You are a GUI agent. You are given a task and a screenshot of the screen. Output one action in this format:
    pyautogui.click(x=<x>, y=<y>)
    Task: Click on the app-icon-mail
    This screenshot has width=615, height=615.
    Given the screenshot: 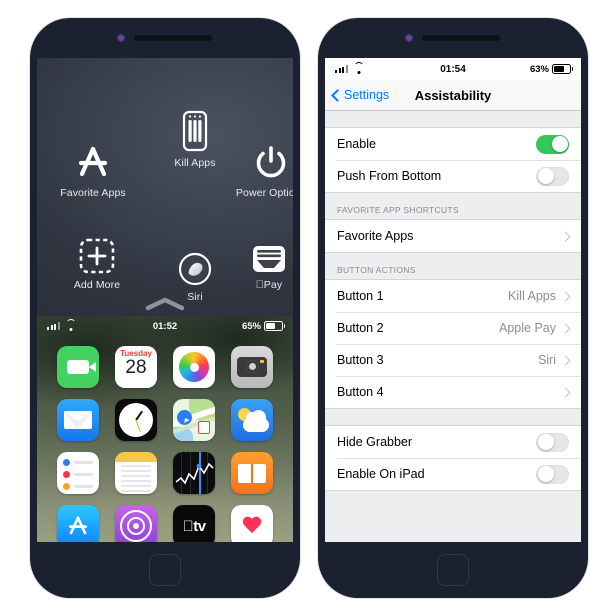 What is the action you would take?
    pyautogui.click(x=78, y=420)
    